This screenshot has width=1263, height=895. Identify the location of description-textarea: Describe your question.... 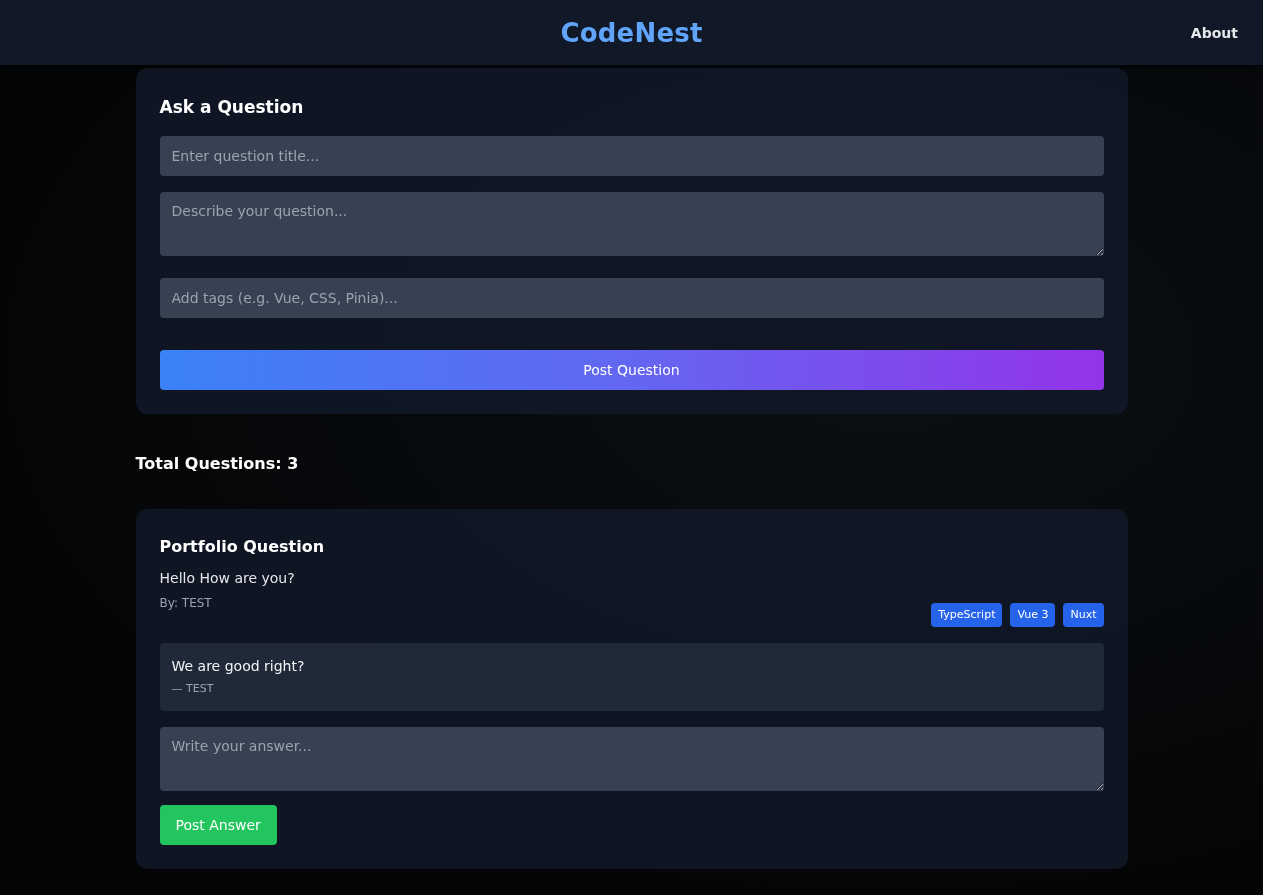
(631, 224).